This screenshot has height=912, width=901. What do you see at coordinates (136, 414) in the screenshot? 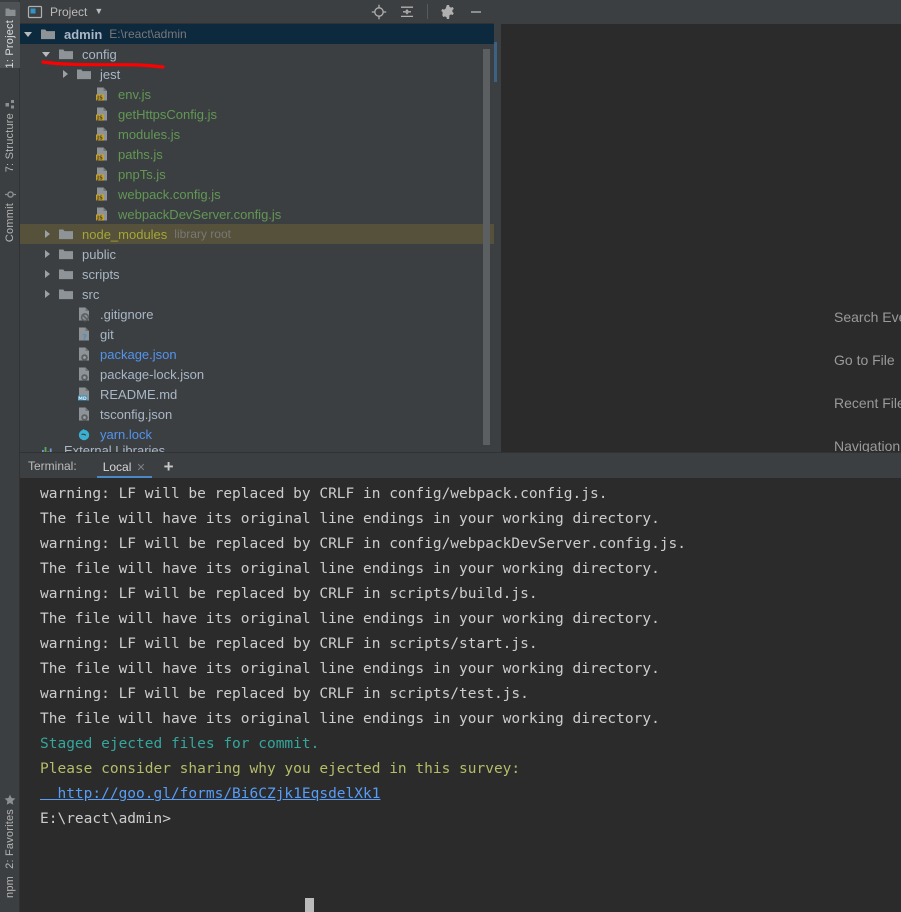
I see `tree-row-label: tsconfig.json` at bounding box center [136, 414].